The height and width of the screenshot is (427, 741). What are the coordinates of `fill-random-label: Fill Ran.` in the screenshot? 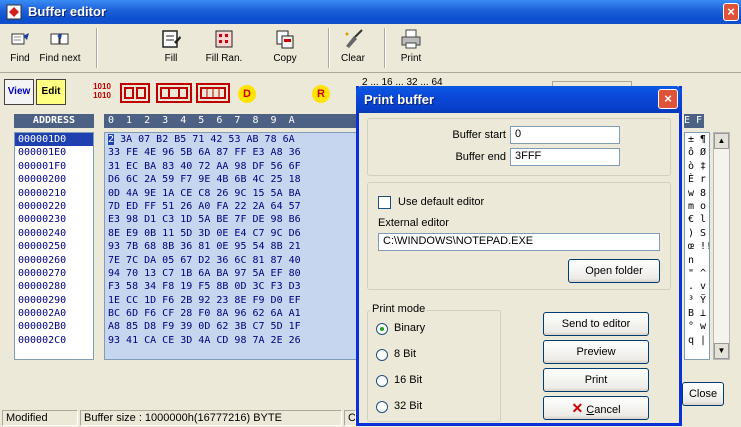 It's located at (224, 58).